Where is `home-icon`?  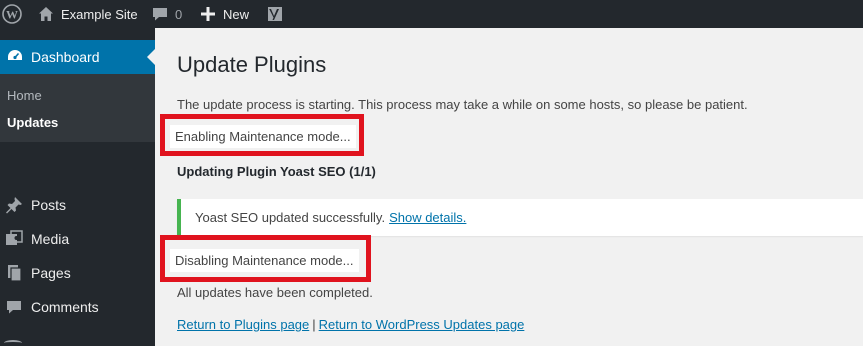
home-icon is located at coordinates (46, 14).